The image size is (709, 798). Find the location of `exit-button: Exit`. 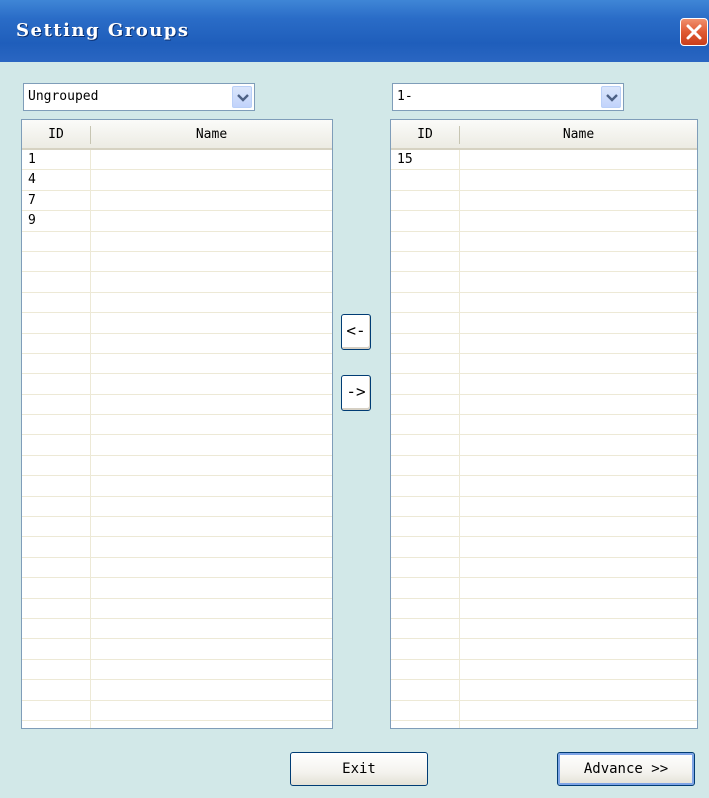

exit-button: Exit is located at coordinates (359, 769).